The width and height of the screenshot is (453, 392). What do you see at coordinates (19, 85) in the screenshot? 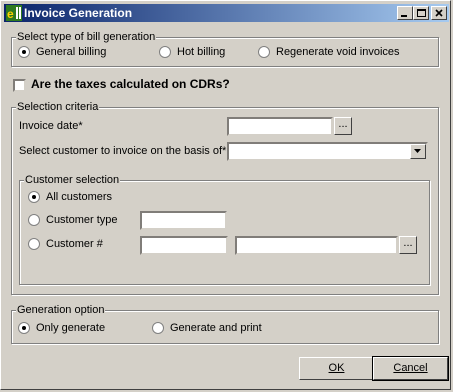
I see `taxes-checkbox` at bounding box center [19, 85].